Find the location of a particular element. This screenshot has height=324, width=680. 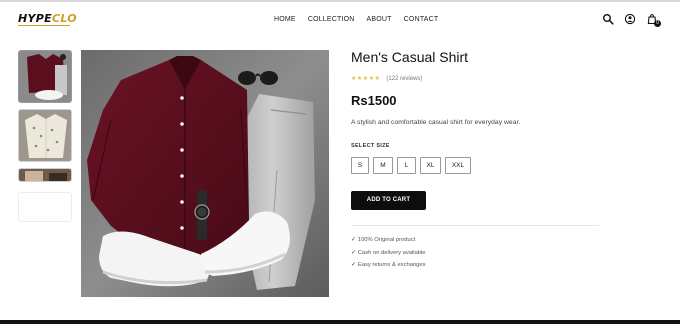

cart-icon: 0 is located at coordinates (653, 19).